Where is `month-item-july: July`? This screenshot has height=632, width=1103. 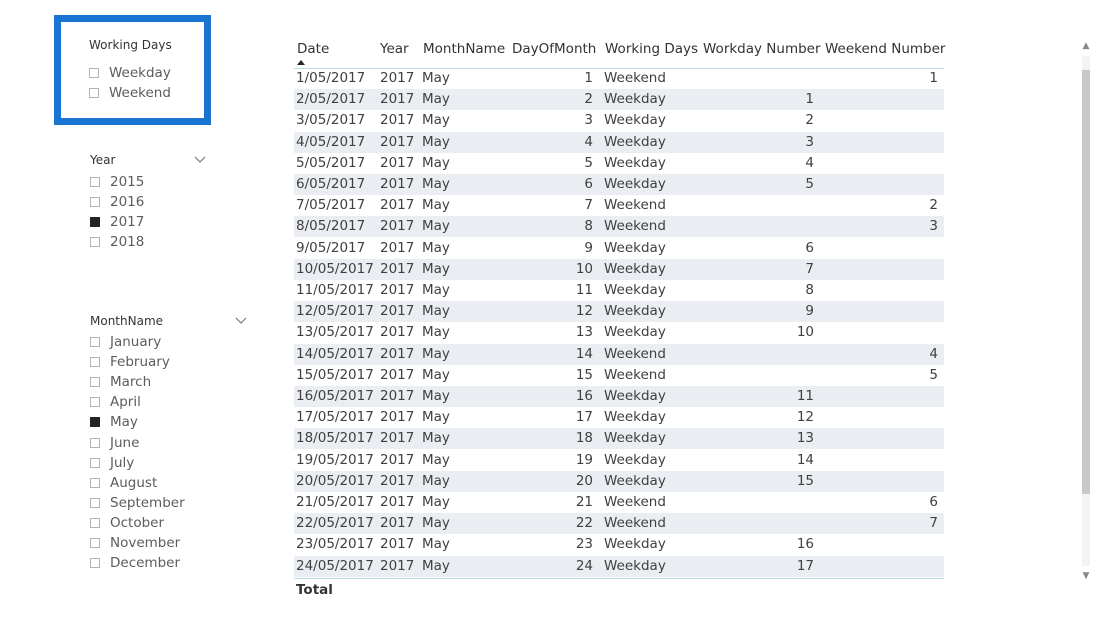
month-item-july: July is located at coordinates (112, 463).